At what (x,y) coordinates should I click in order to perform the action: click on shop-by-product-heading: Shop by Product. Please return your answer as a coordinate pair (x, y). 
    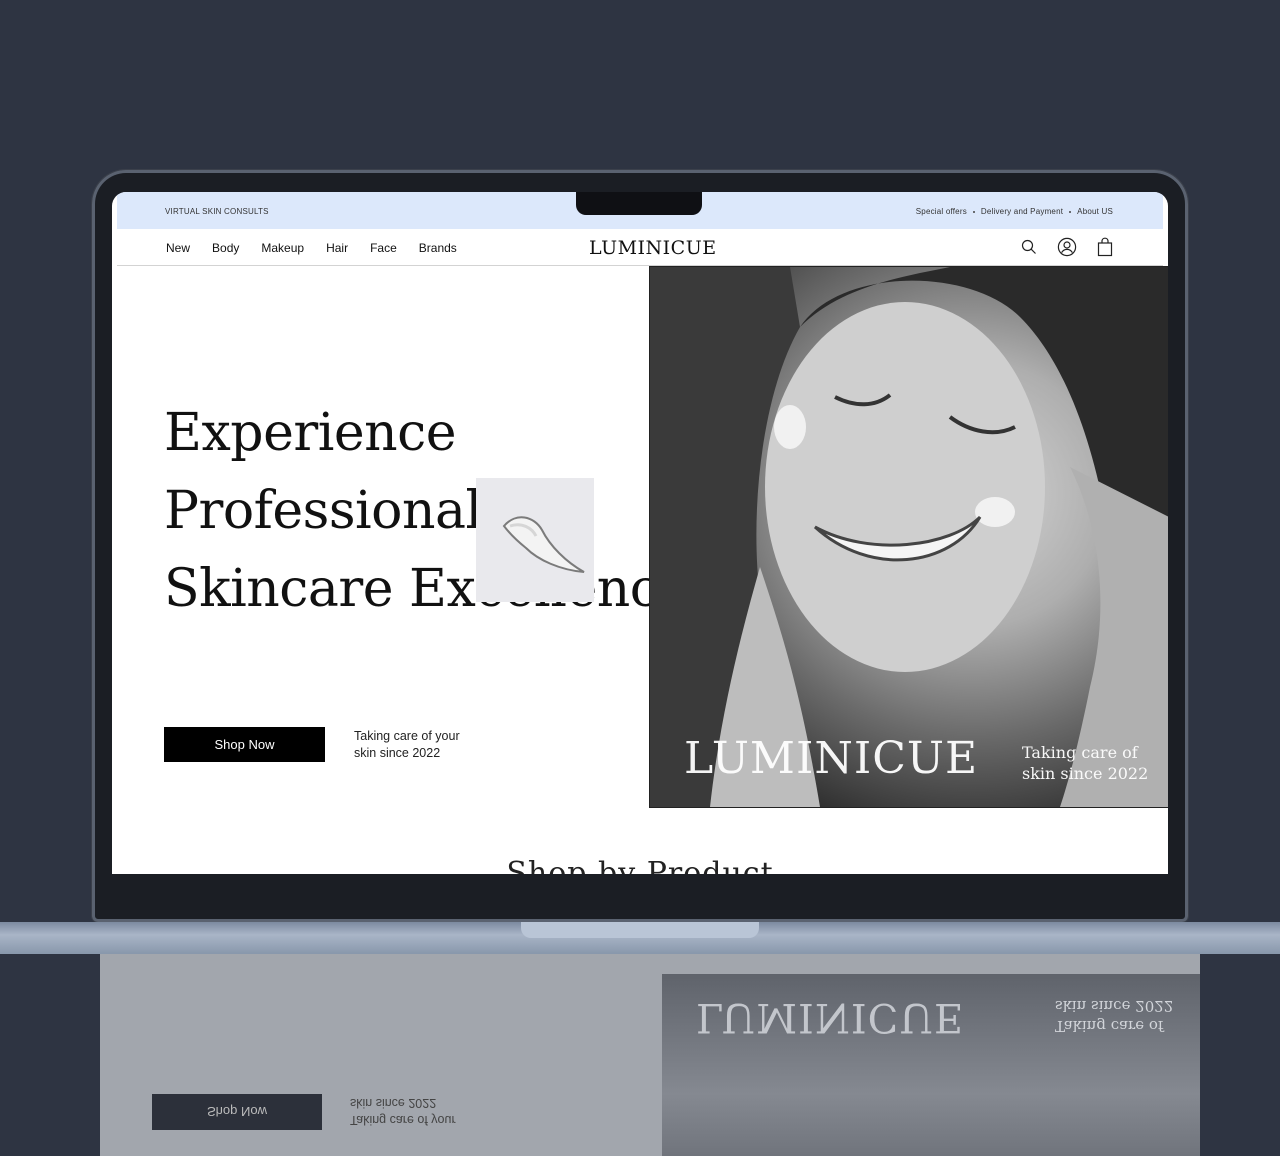
    Looking at the image, I should click on (640, 865).